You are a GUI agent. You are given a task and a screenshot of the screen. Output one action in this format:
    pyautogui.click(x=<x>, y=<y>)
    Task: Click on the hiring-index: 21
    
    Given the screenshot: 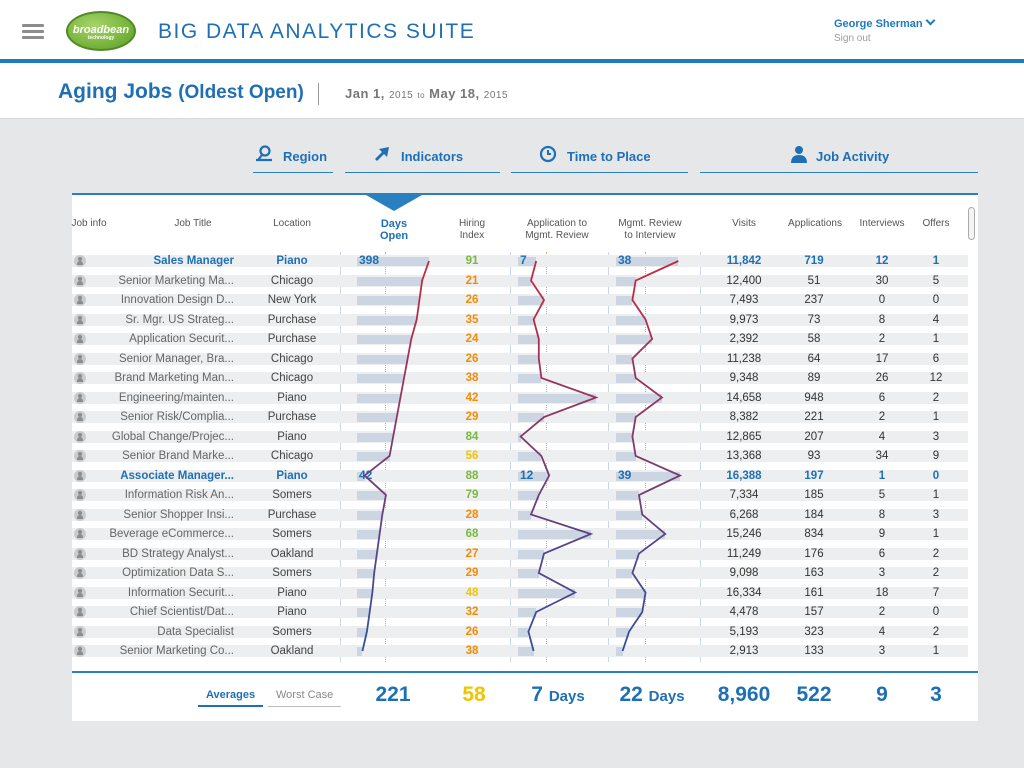 What is the action you would take?
    pyautogui.click(x=472, y=280)
    